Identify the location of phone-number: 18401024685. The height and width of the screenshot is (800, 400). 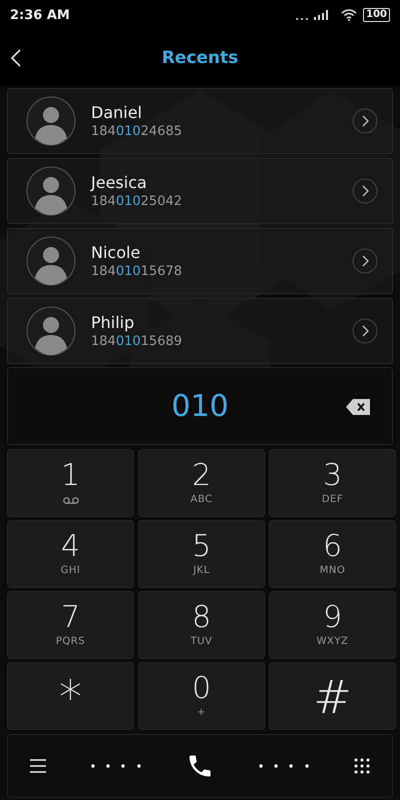
(137, 131).